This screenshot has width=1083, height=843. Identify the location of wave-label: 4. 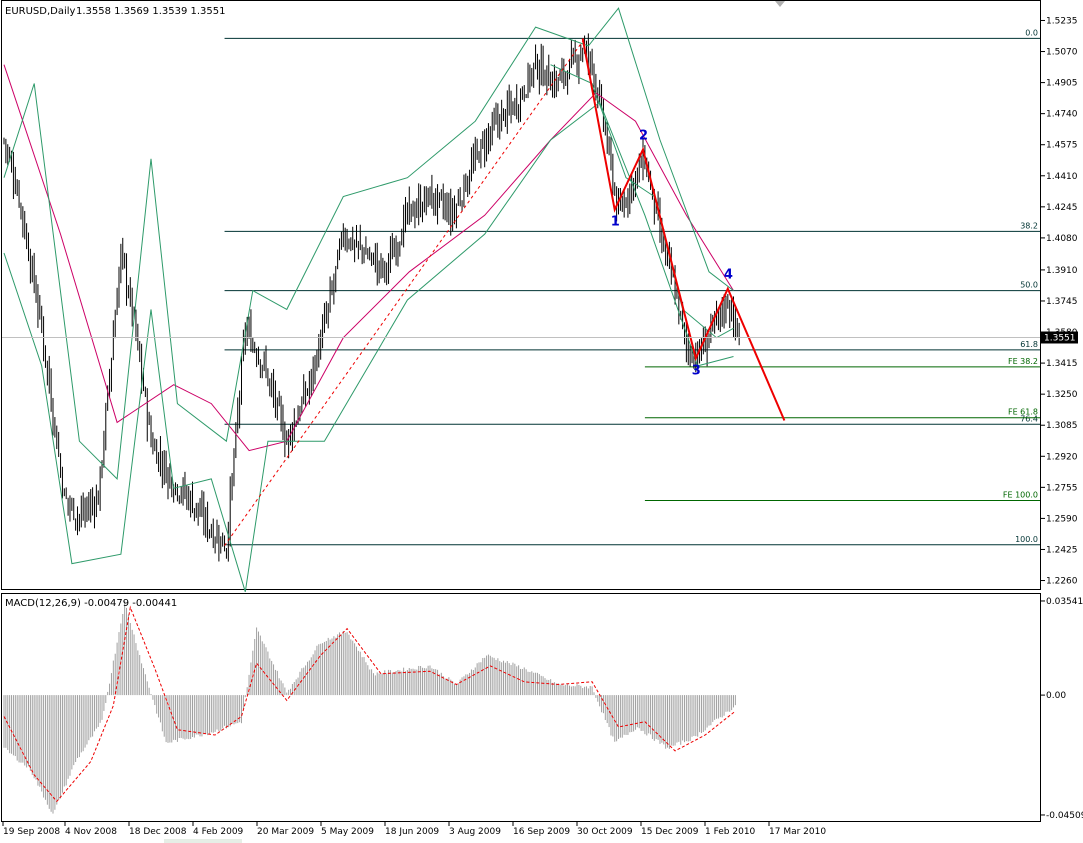
(728, 275).